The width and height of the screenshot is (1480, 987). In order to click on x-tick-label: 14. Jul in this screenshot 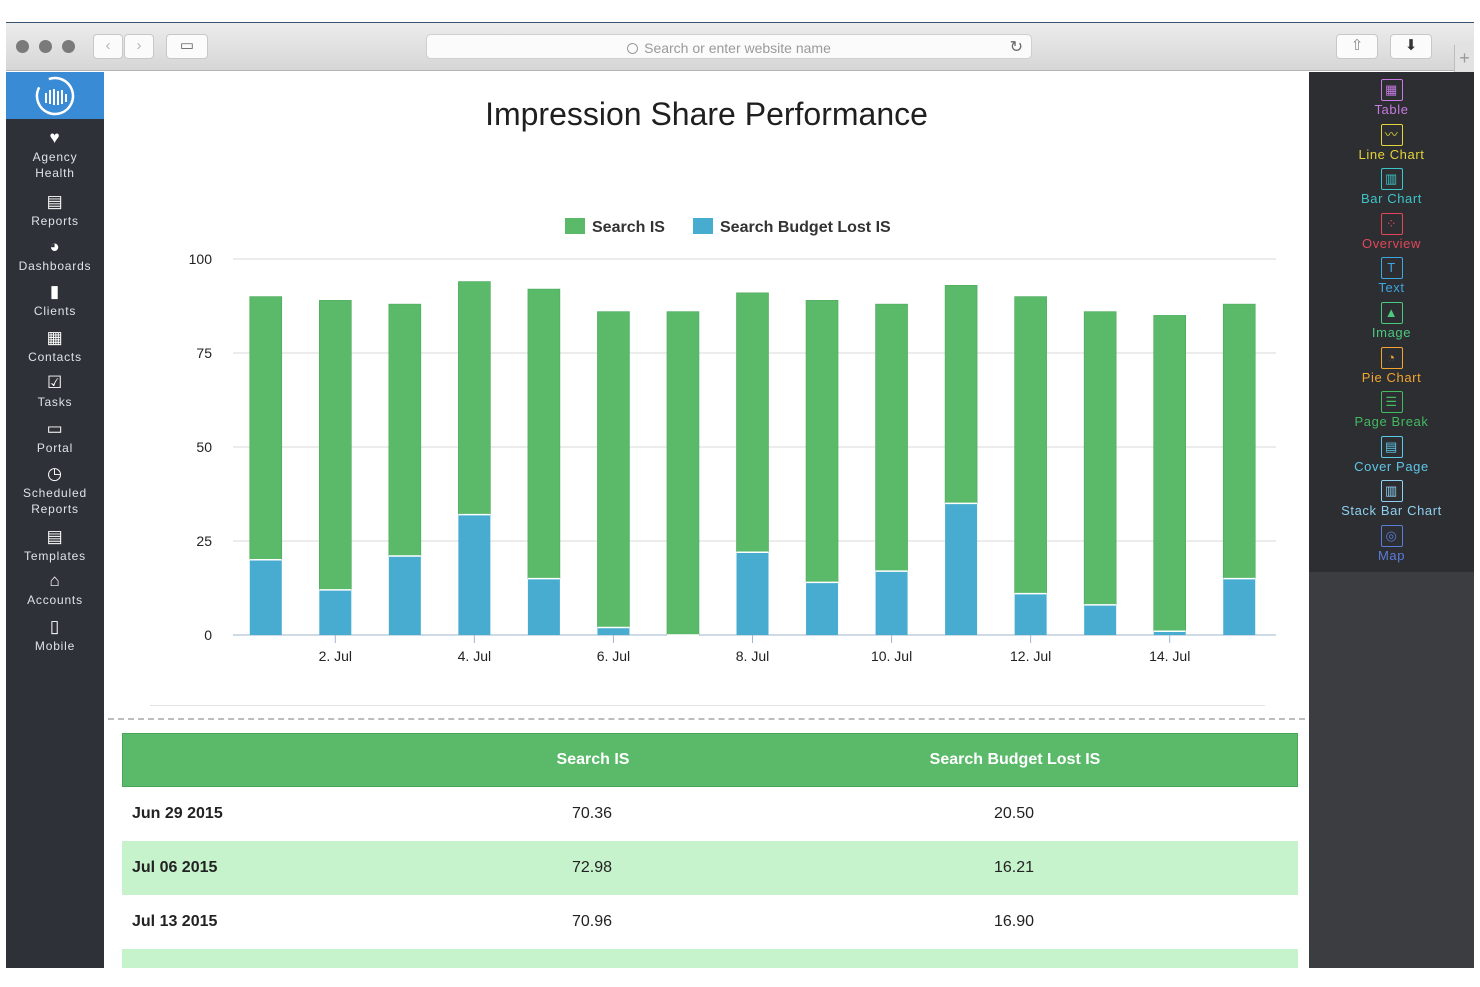, I will do `click(1169, 656)`.